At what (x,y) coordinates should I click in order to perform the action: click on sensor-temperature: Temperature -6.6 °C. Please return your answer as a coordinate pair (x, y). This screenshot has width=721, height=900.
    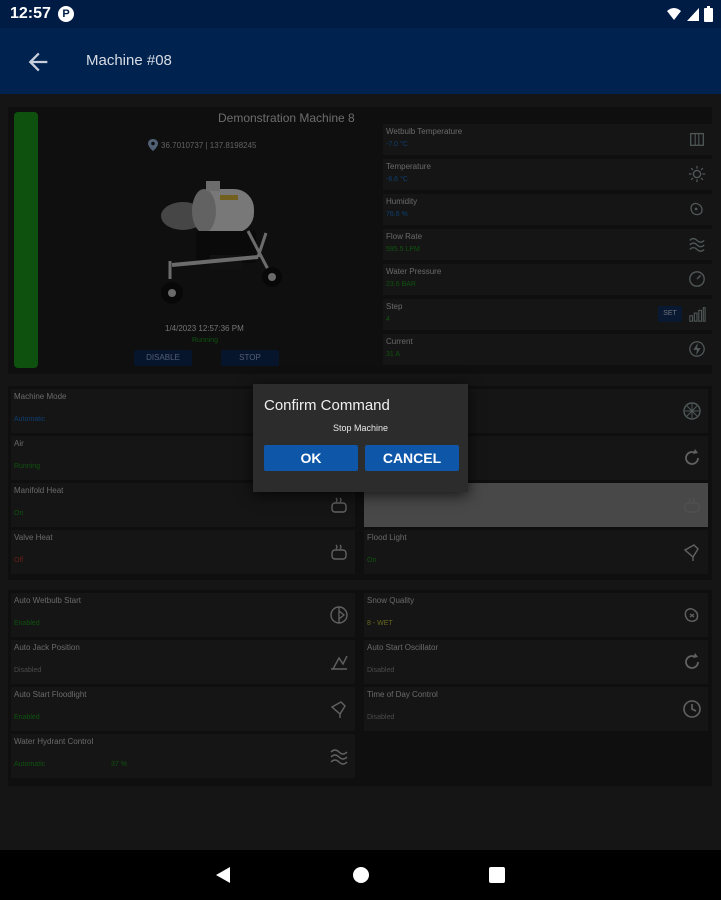
    Looking at the image, I should click on (547, 174).